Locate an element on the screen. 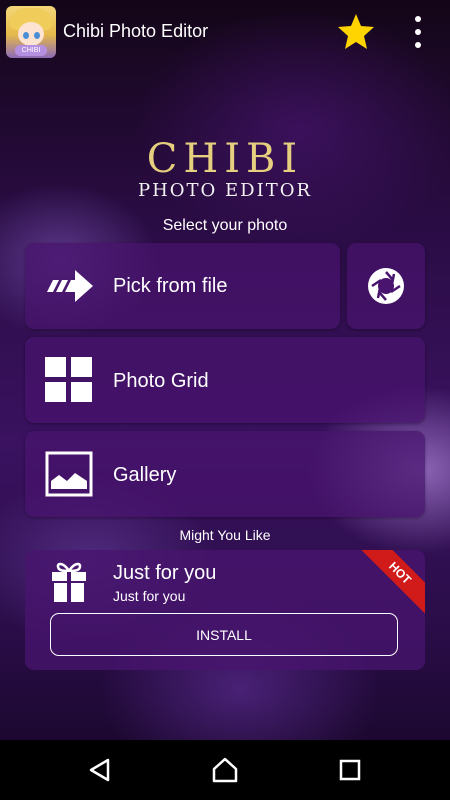 The image size is (450, 800). logo-subtitle: PHOTO EDITOR is located at coordinates (225, 190).